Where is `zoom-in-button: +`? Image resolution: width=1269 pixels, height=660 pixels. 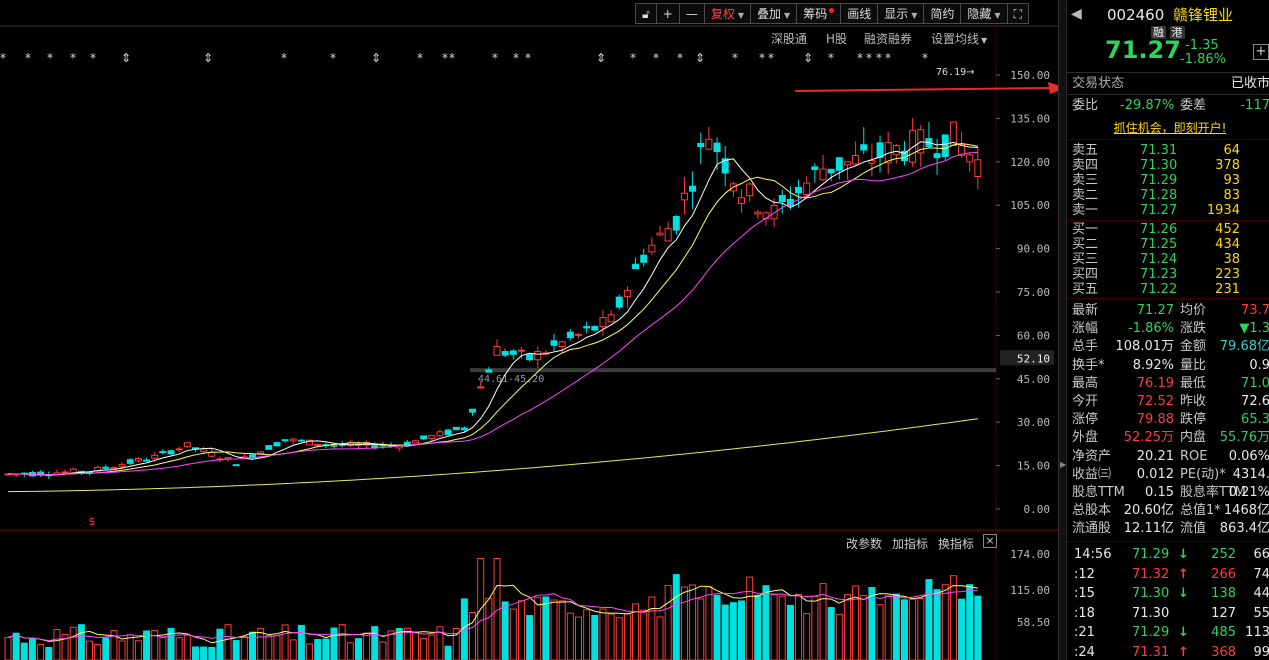
zoom-in-button: + is located at coordinates (667, 13).